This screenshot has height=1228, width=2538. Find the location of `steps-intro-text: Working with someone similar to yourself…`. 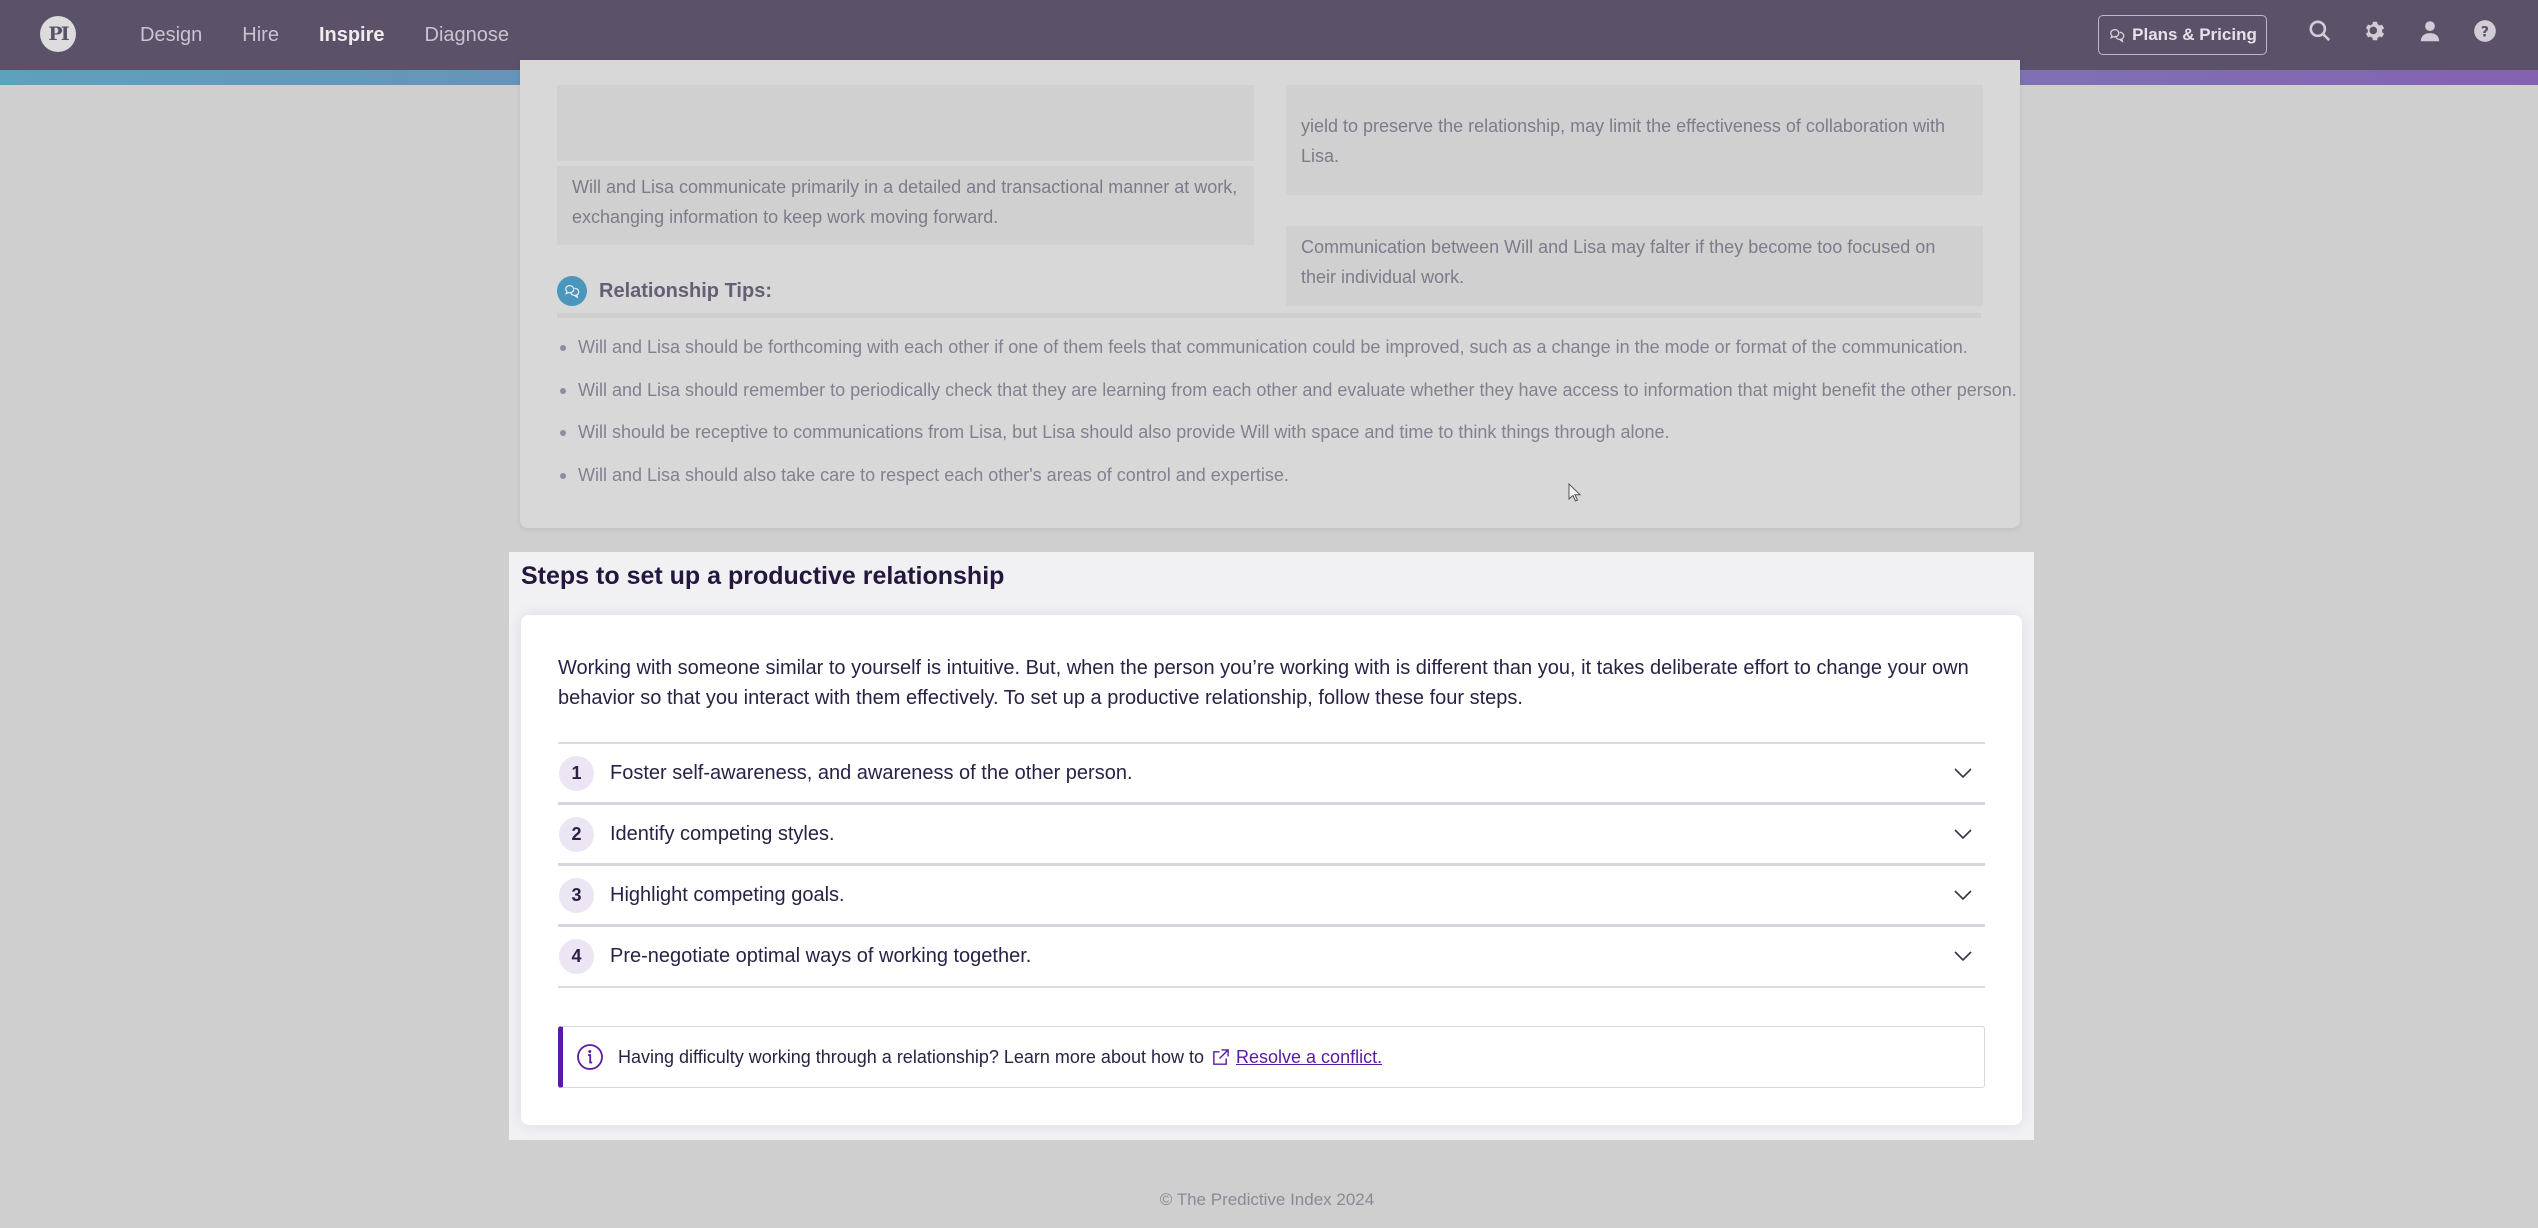

steps-intro-text: Working with someone similar to yourself… is located at coordinates (1263, 683).